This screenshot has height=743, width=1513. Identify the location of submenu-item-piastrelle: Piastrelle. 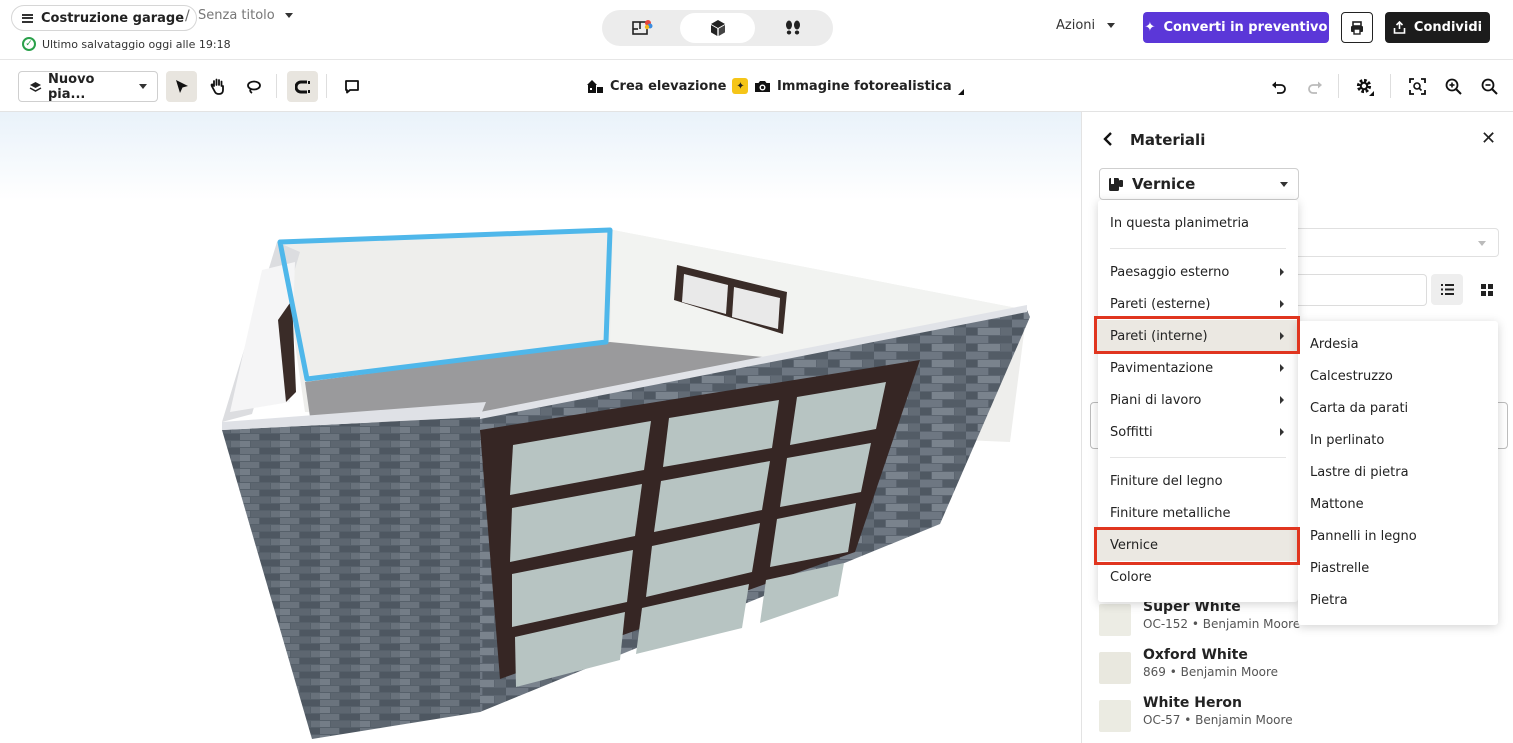
(1398, 568).